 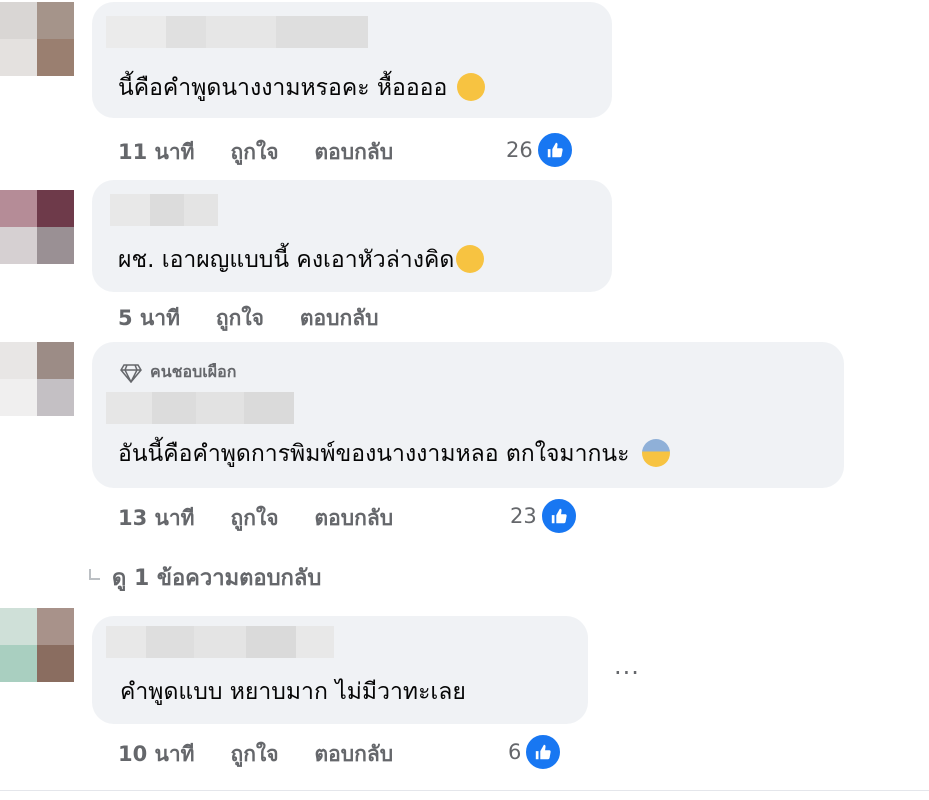 I want to click on comment-text: ผช. เอาผญแบบนี้ คงเอาหัวล่างคิด, so click(x=301, y=259).